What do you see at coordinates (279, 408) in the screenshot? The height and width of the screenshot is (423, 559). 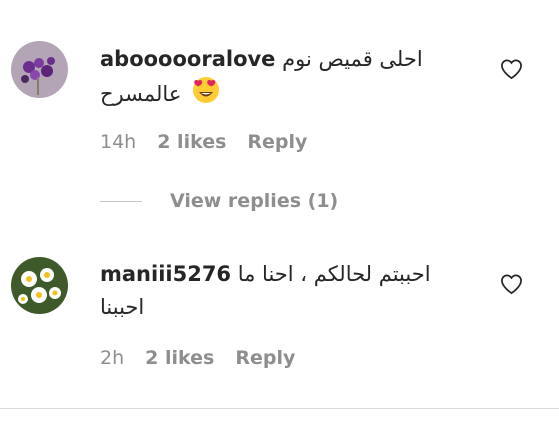 I see `divider` at bounding box center [279, 408].